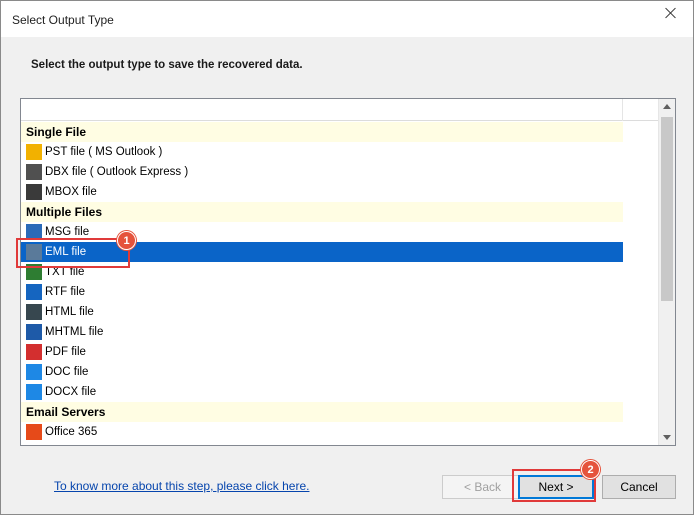  Describe the element at coordinates (322, 392) in the screenshot. I see `list-item: DOCX file` at that location.